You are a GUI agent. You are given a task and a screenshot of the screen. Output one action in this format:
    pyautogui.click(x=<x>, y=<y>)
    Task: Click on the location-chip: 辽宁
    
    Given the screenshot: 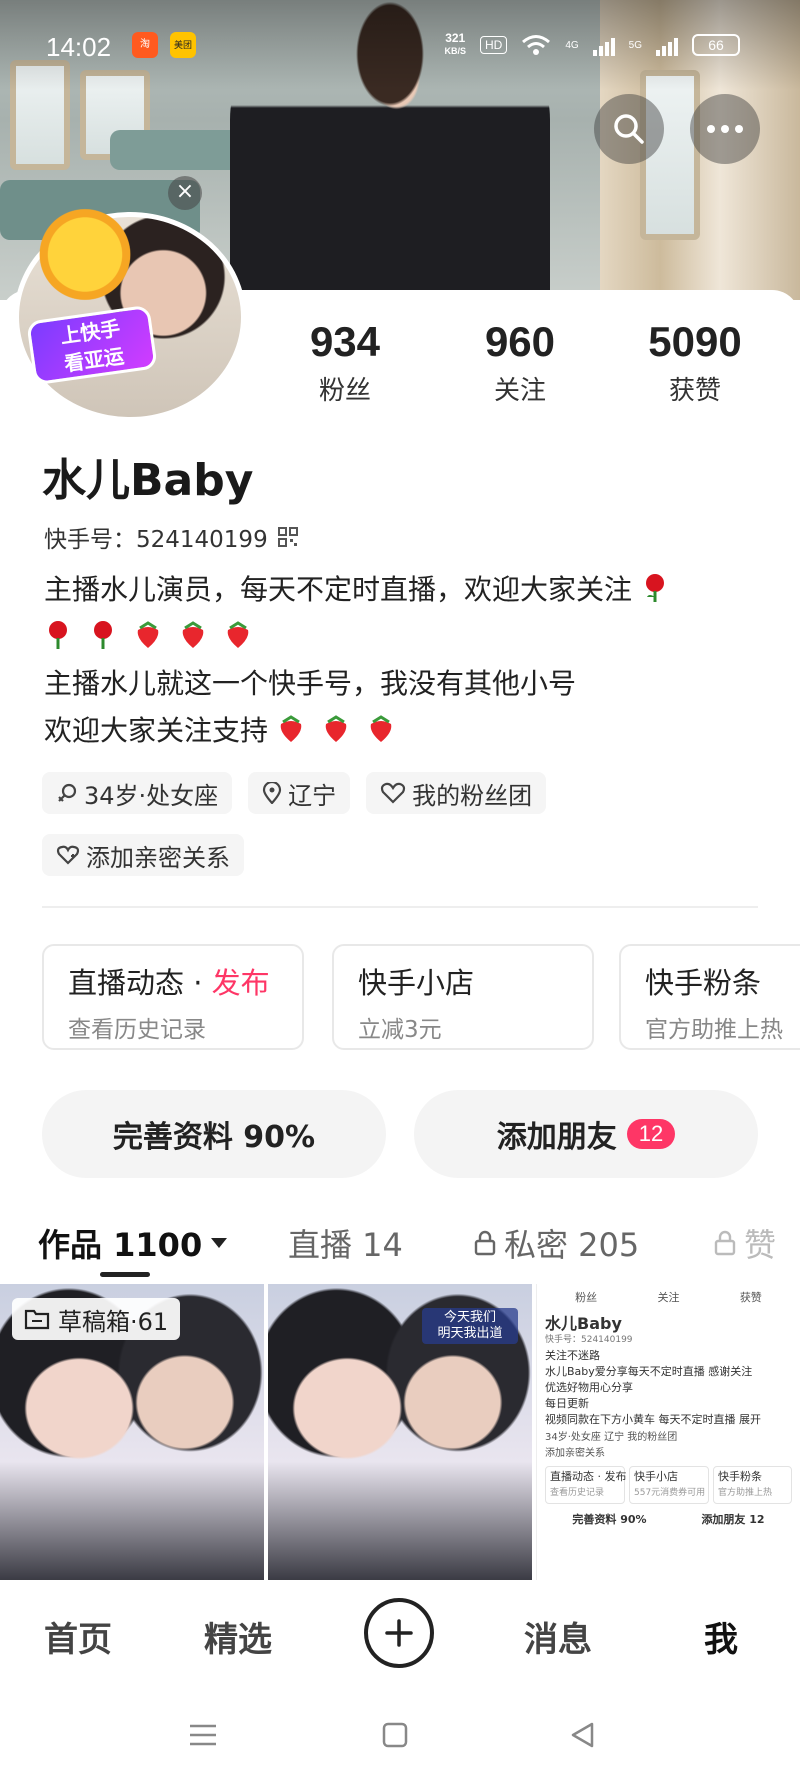 What is the action you would take?
    pyautogui.click(x=299, y=793)
    